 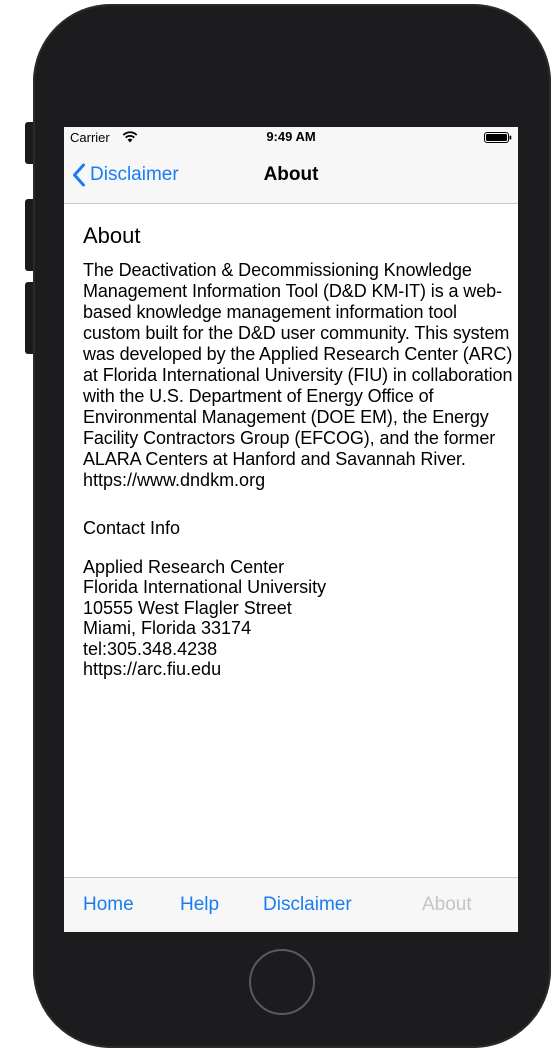 I want to click on status-bar: Carrier 9:49 AM, so click(x=291, y=137).